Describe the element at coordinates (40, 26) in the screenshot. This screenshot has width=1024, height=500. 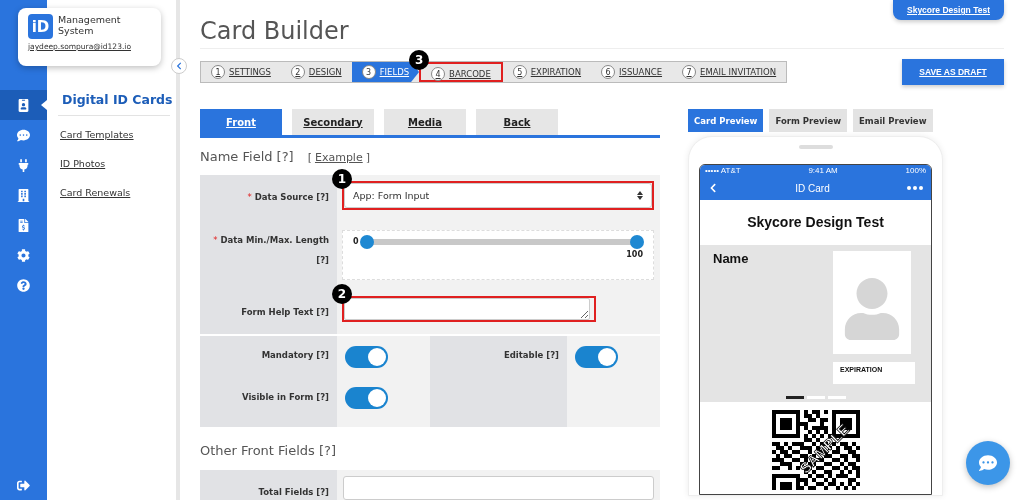
I see `logo: iD` at that location.